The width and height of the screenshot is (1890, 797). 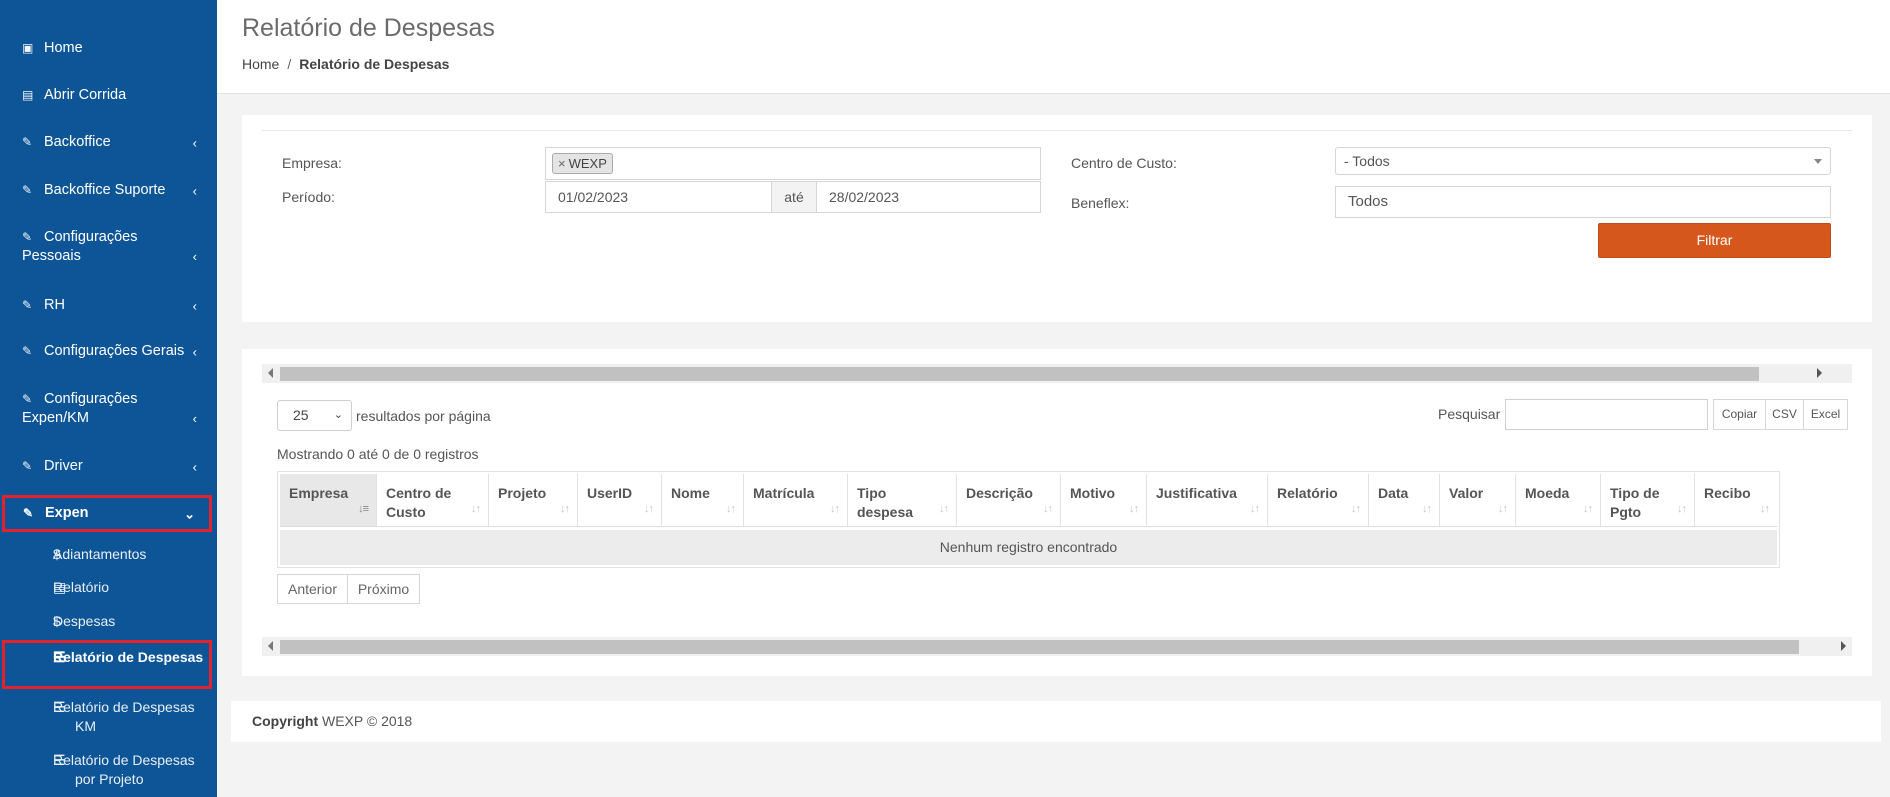 What do you see at coordinates (107, 664) in the screenshot?
I see `sidebar-subitem-relatorio-de-despesas: ☰ Relatório de Despesas` at bounding box center [107, 664].